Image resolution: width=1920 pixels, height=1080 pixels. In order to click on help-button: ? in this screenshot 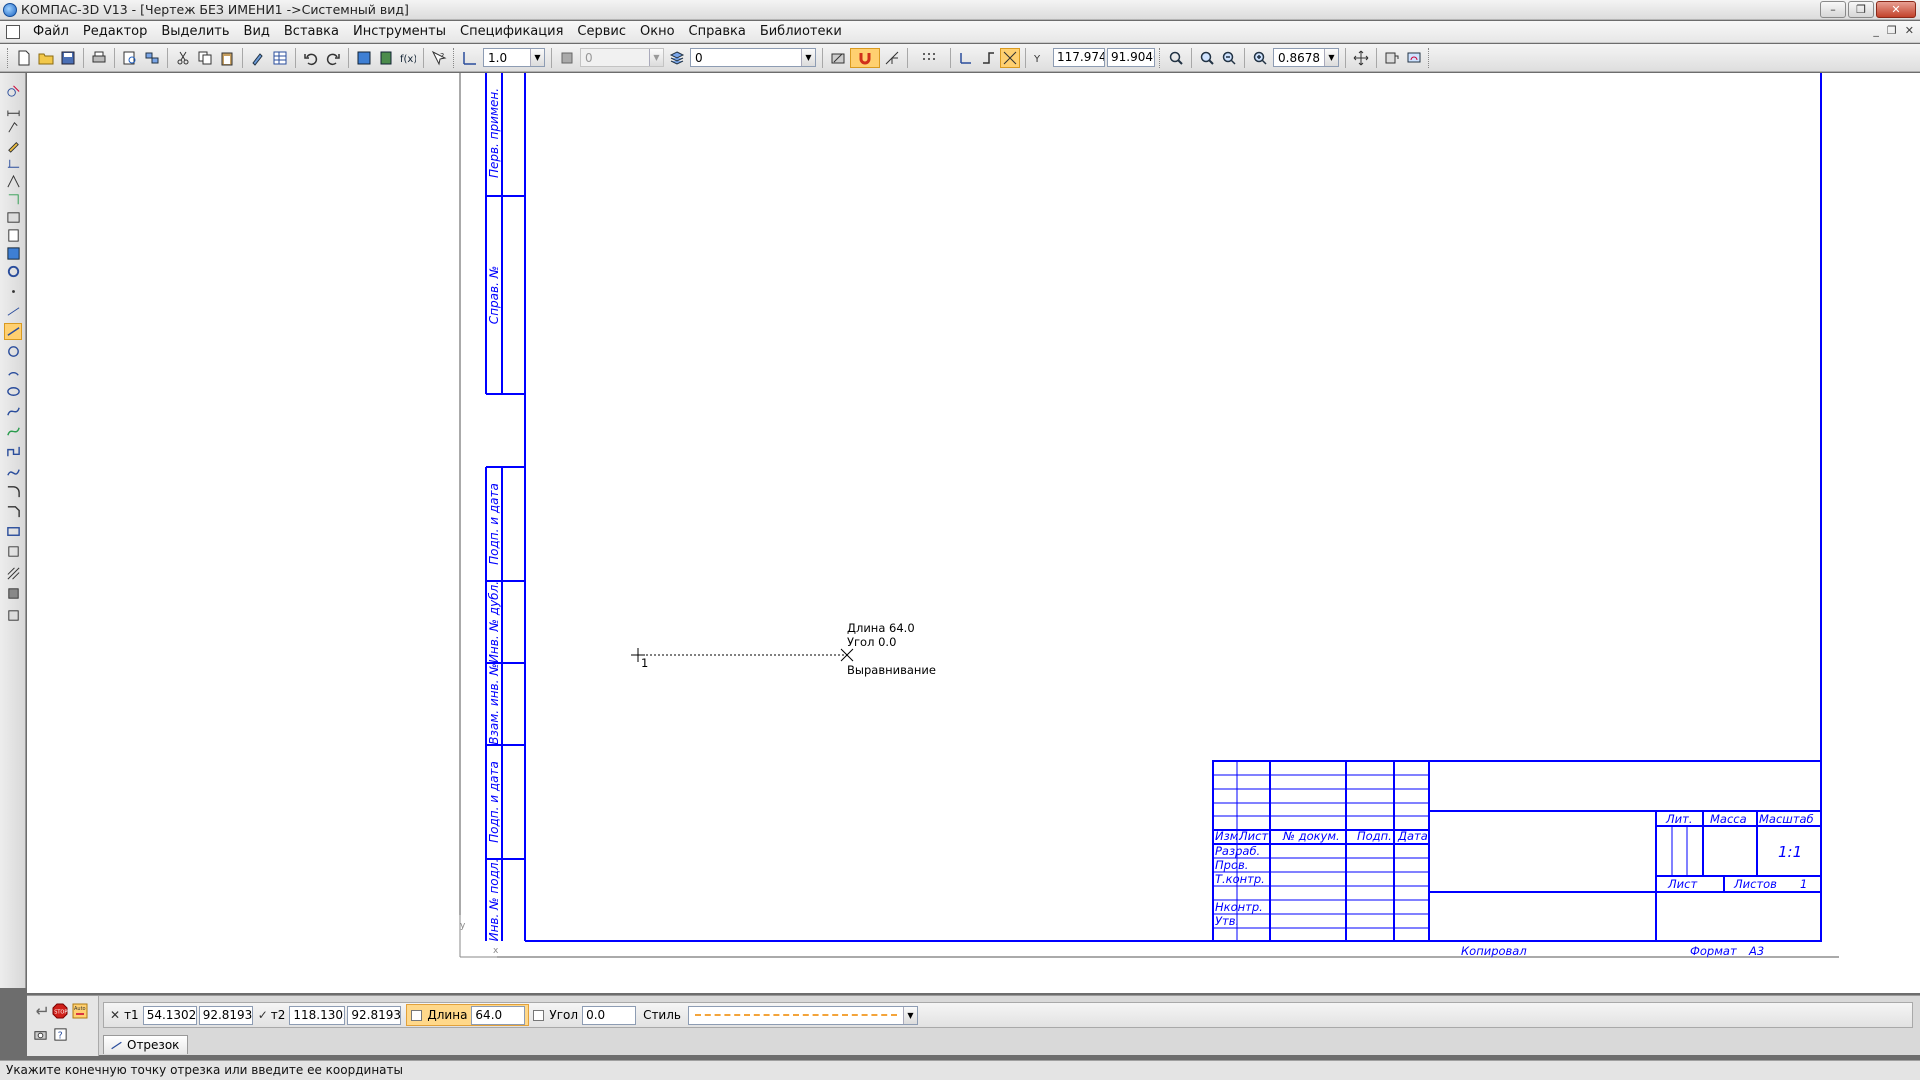, I will do `click(60, 1034)`.